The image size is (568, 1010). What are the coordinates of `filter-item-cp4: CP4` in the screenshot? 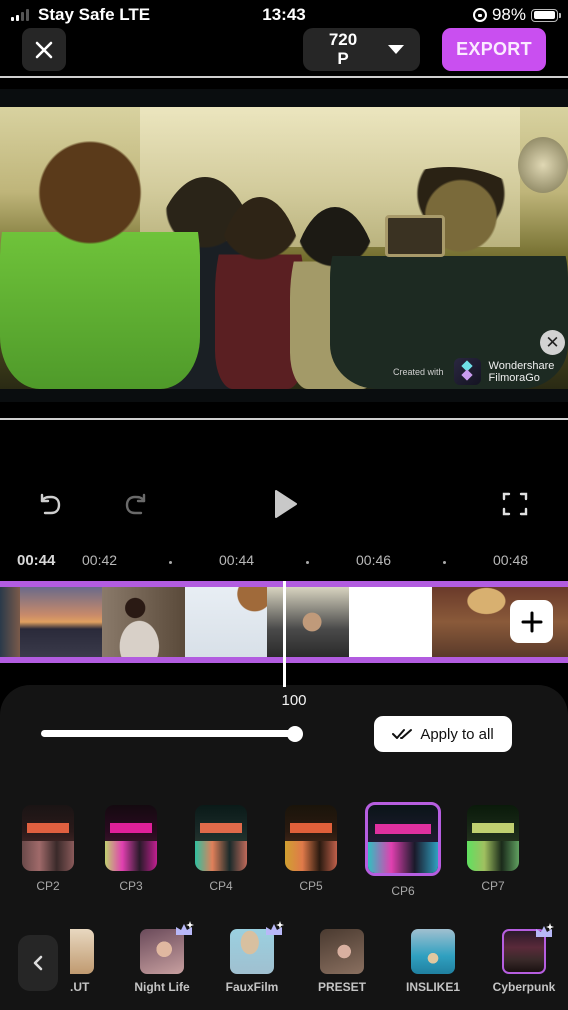 It's located at (221, 849).